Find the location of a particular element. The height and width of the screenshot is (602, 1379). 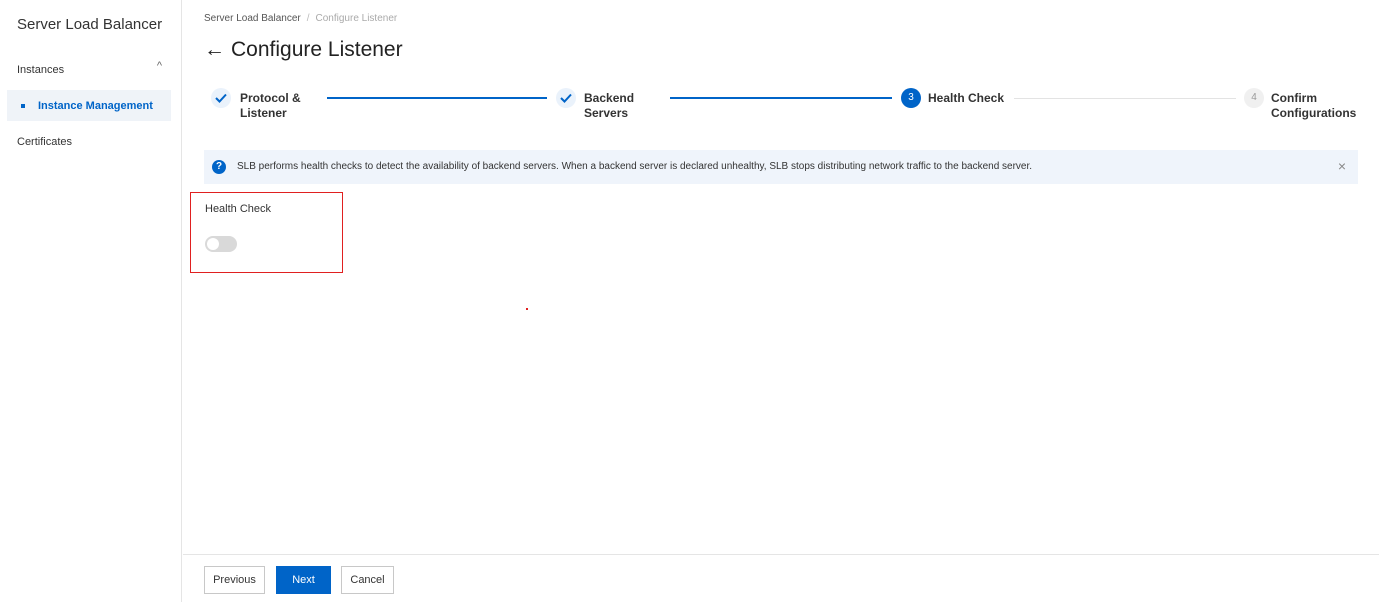

health-check-label: Health Check is located at coordinates (238, 209).